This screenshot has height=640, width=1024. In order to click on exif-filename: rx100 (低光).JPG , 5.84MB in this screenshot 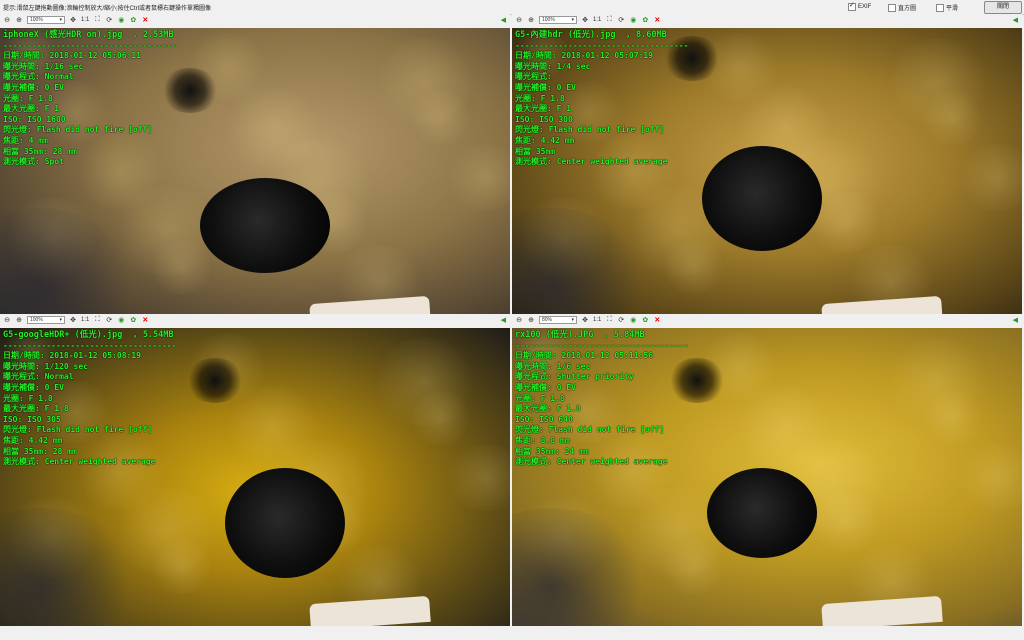, I will do `click(580, 335)`.